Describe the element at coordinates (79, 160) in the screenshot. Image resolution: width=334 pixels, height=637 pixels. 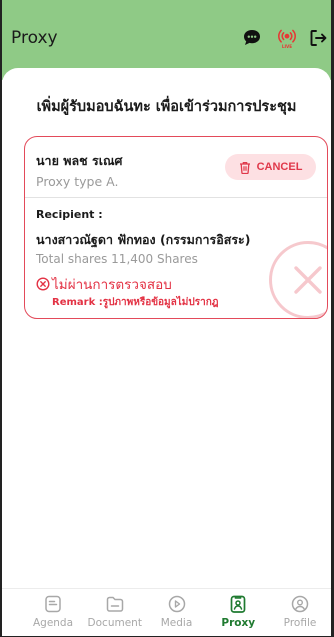
I see `proxy-name: นาย พลช รเณศ` at that location.